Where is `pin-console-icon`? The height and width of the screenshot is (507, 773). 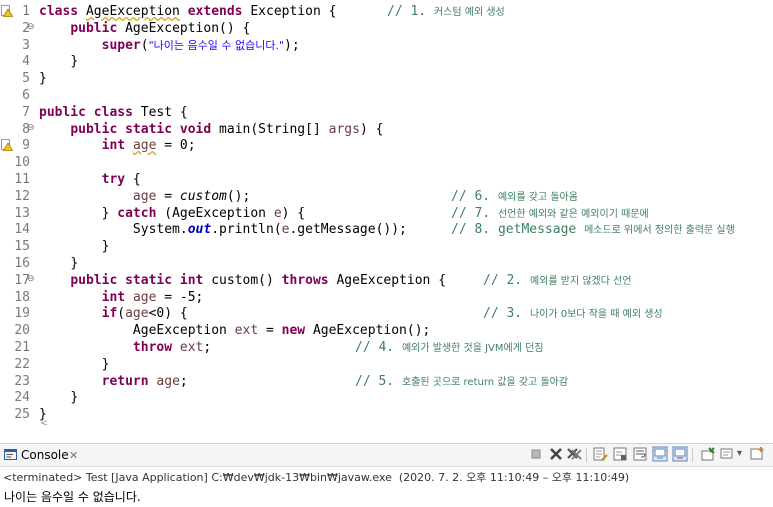 pin-console-icon is located at coordinates (708, 454).